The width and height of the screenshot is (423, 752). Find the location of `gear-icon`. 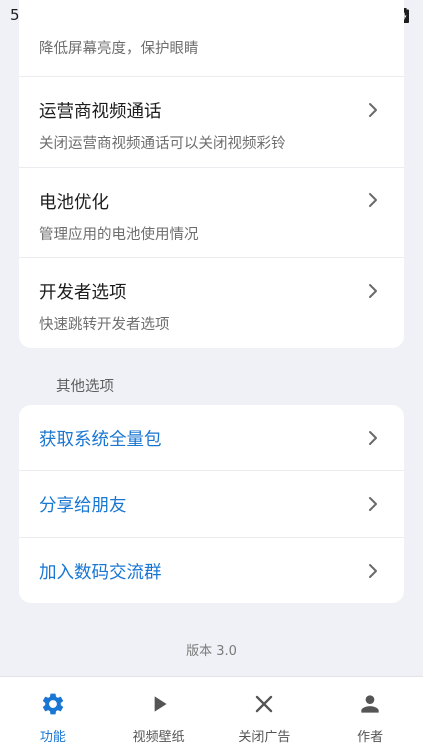

gear-icon is located at coordinates (52, 704).